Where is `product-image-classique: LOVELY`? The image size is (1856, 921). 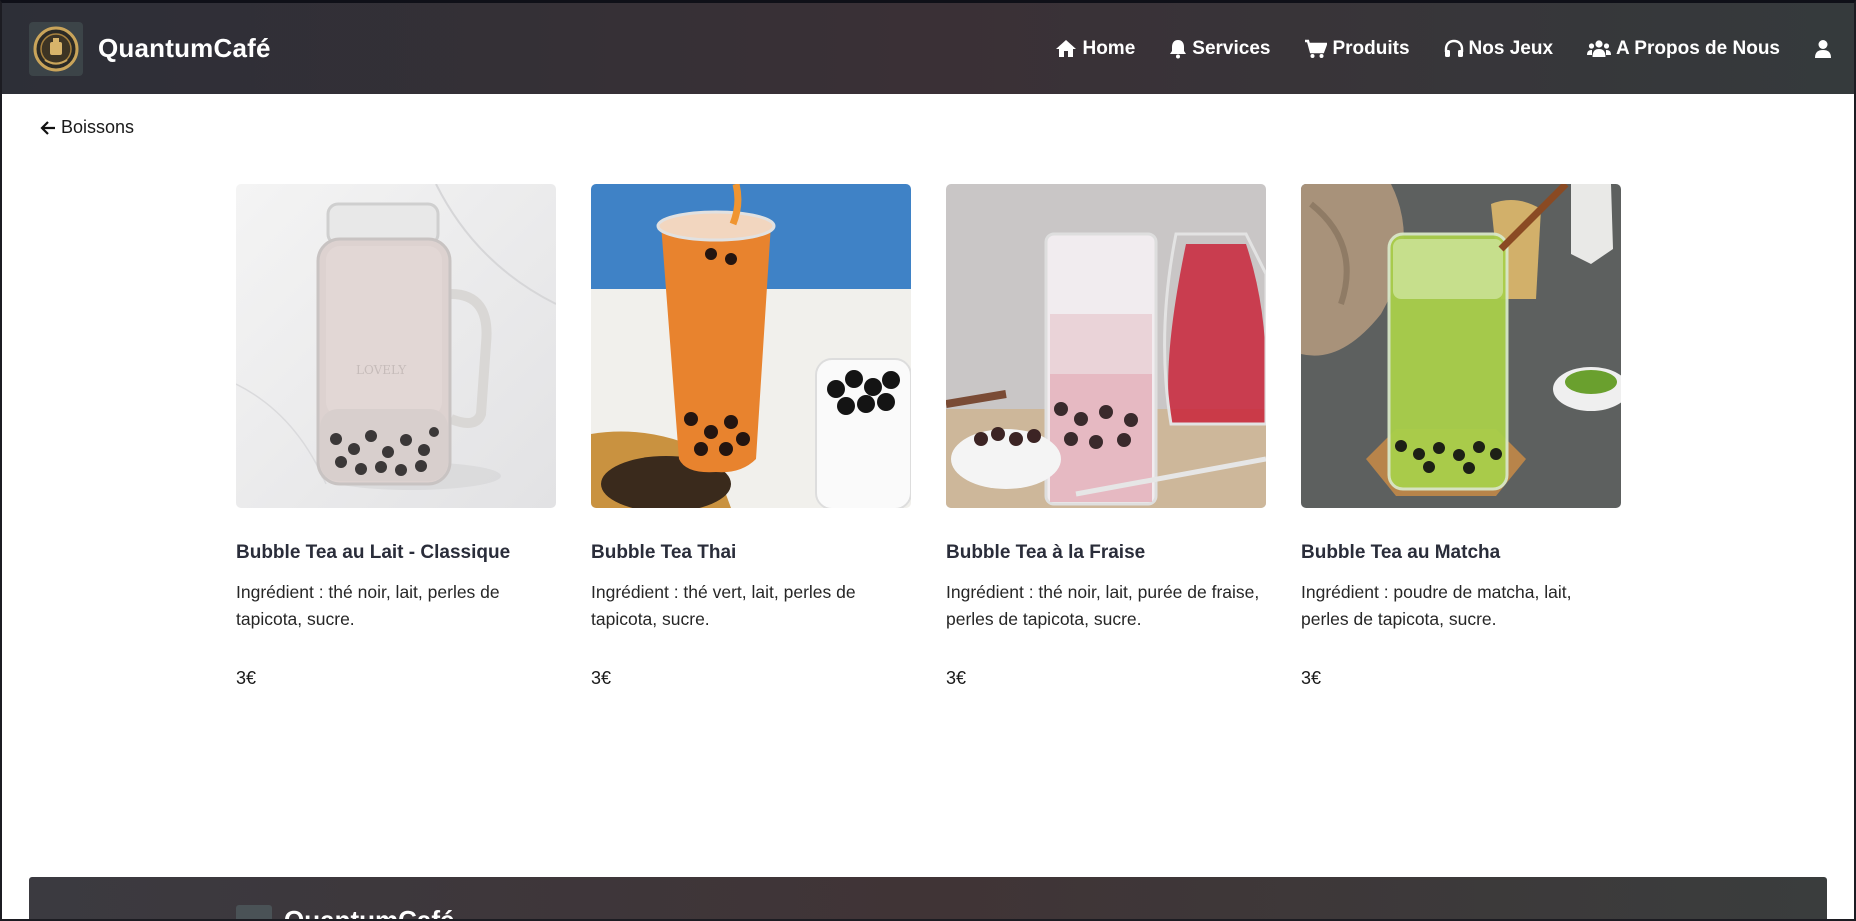 product-image-classique: LOVELY is located at coordinates (396, 346).